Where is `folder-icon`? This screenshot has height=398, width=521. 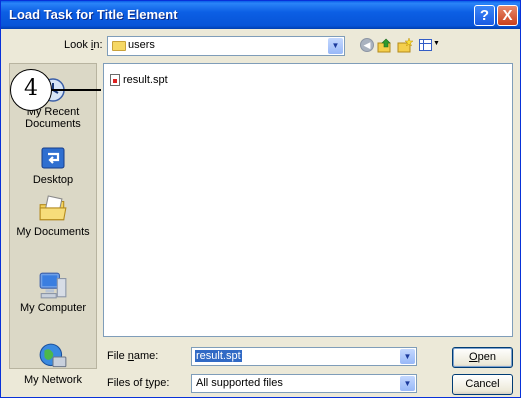
folder-icon is located at coordinates (119, 46).